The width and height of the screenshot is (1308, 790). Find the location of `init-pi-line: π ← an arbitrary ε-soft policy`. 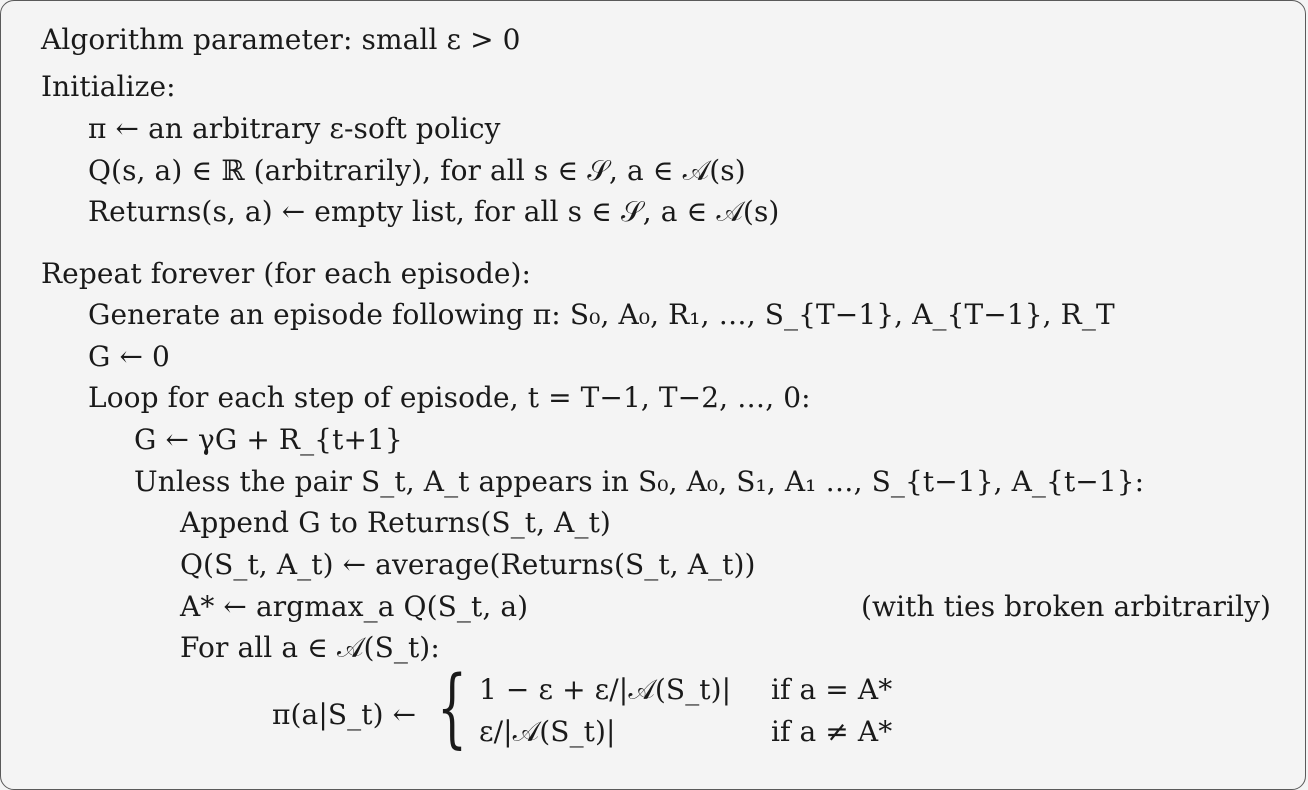

init-pi-line: π ← an arbitrary ε-soft policy is located at coordinates (294, 128).